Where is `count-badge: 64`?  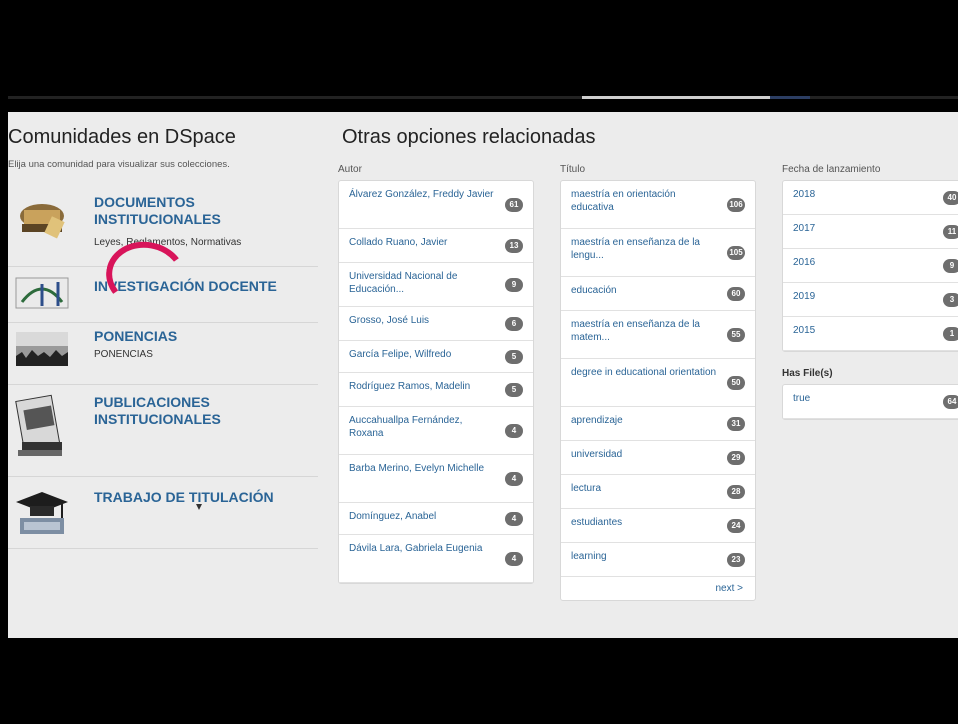
count-badge: 64 is located at coordinates (950, 401).